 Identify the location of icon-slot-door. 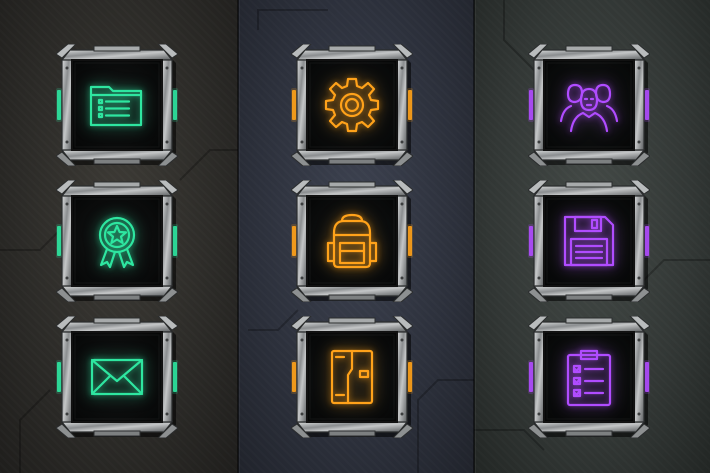
(352, 377).